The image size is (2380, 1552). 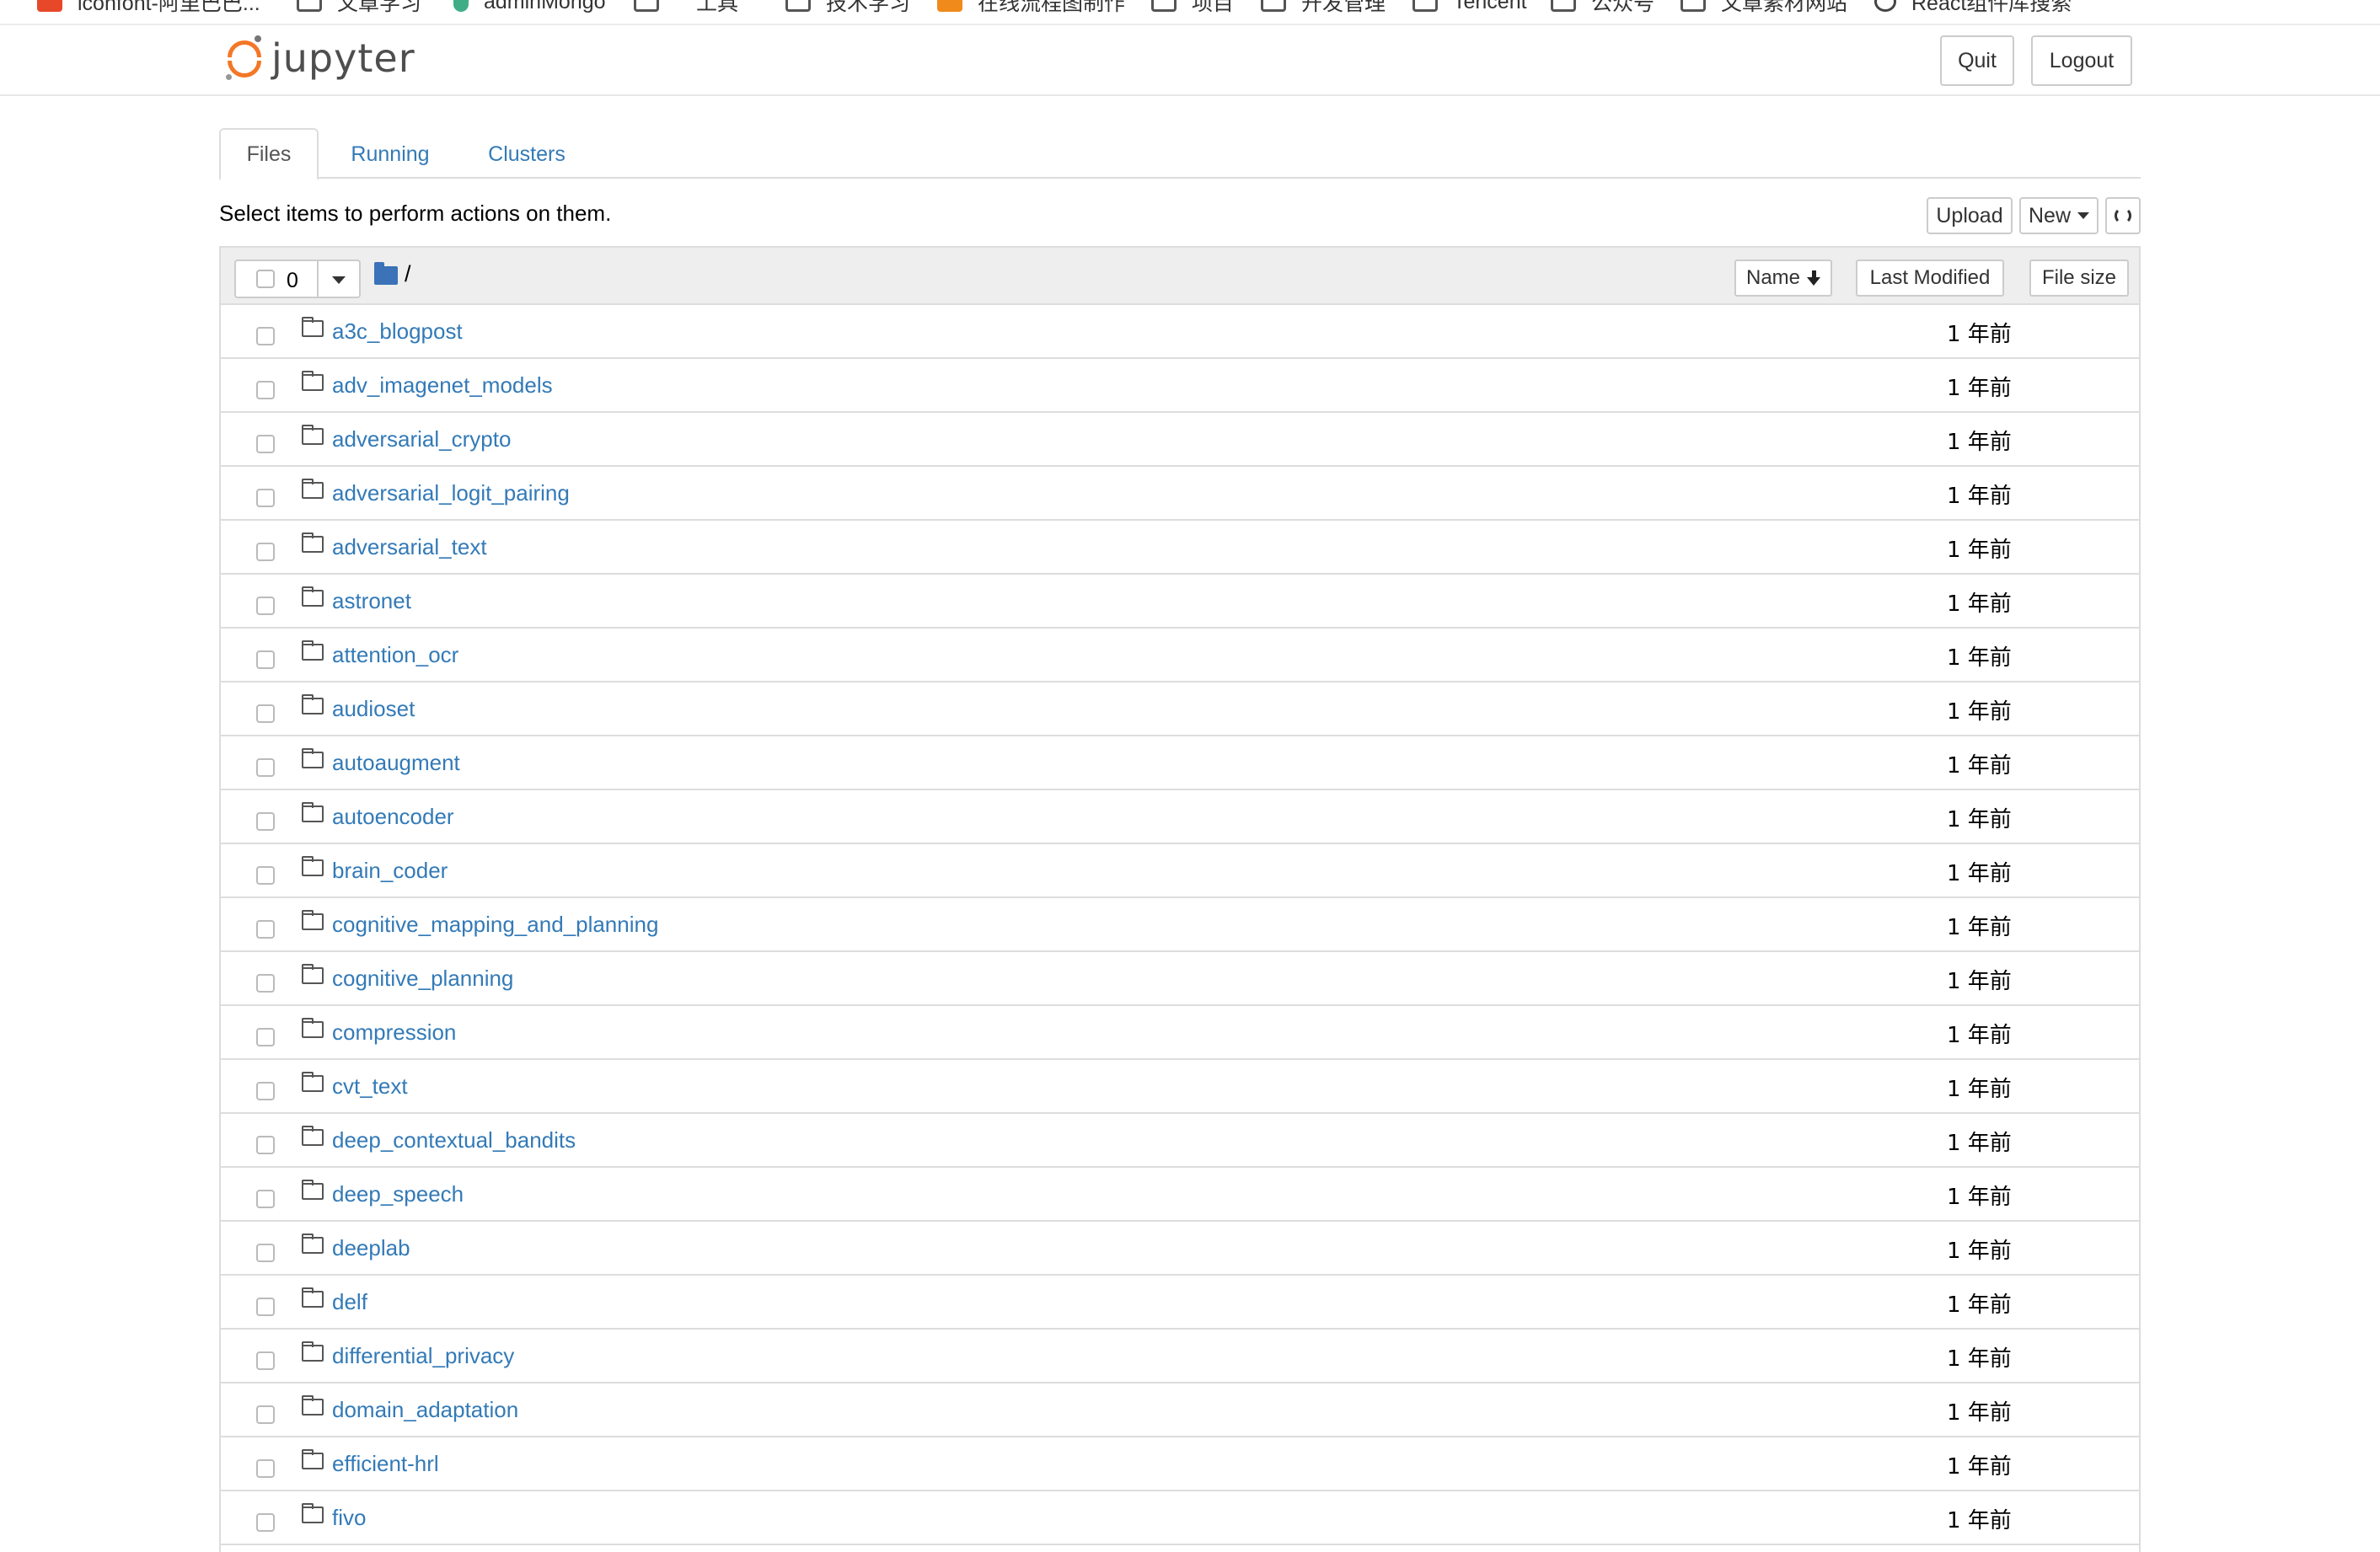 I want to click on tab-clusters: Clusters, so click(x=527, y=154).